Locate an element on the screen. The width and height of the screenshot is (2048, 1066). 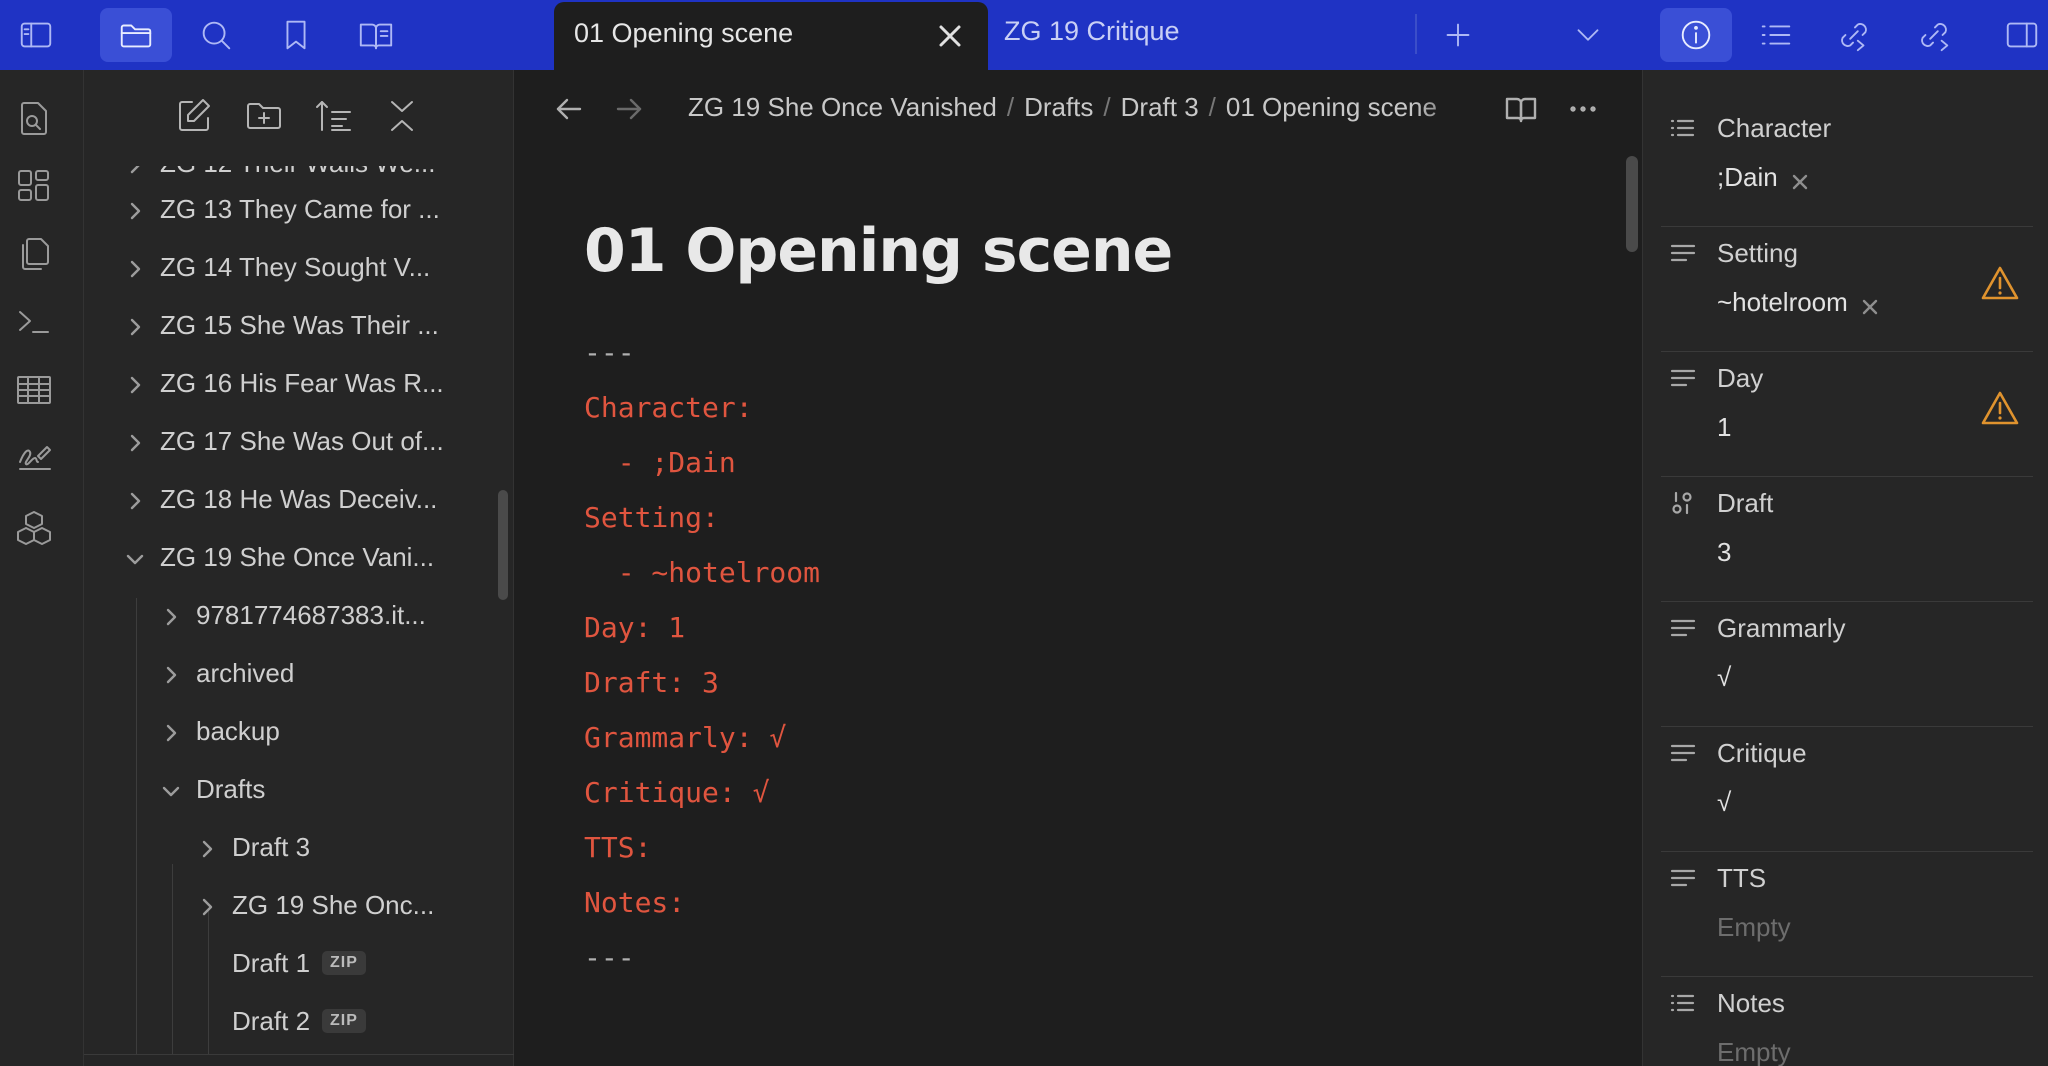
ribbon-table is located at coordinates (35, 391).